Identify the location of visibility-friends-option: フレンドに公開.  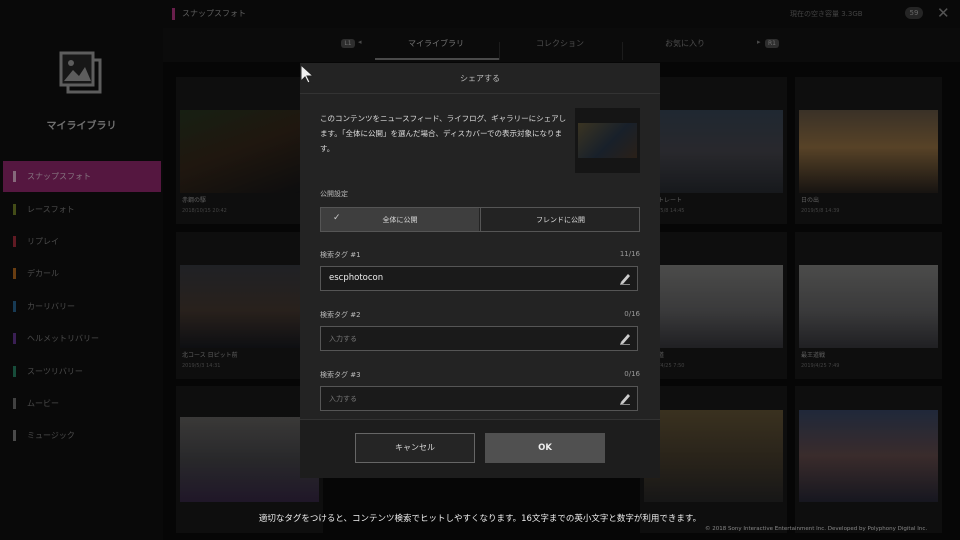
(560, 219).